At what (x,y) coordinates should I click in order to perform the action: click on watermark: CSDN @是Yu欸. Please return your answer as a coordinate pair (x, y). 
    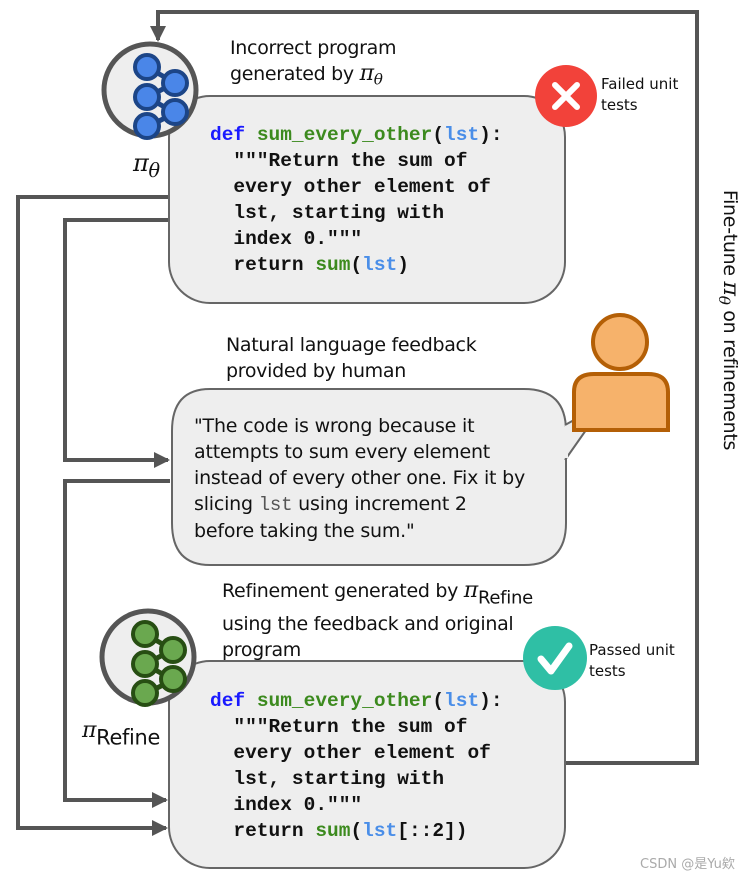
    Looking at the image, I should click on (687, 864).